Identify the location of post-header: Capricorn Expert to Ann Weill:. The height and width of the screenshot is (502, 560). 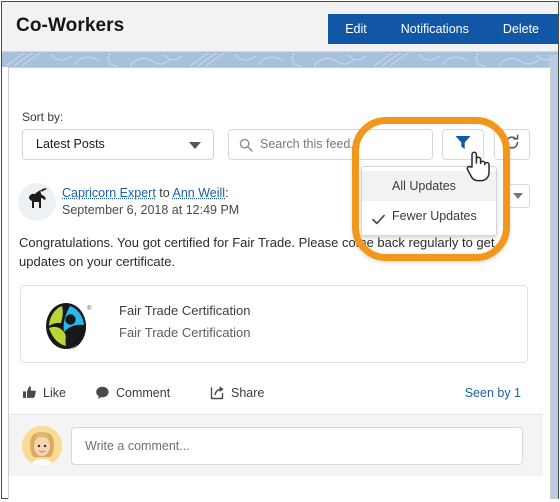
(145, 193).